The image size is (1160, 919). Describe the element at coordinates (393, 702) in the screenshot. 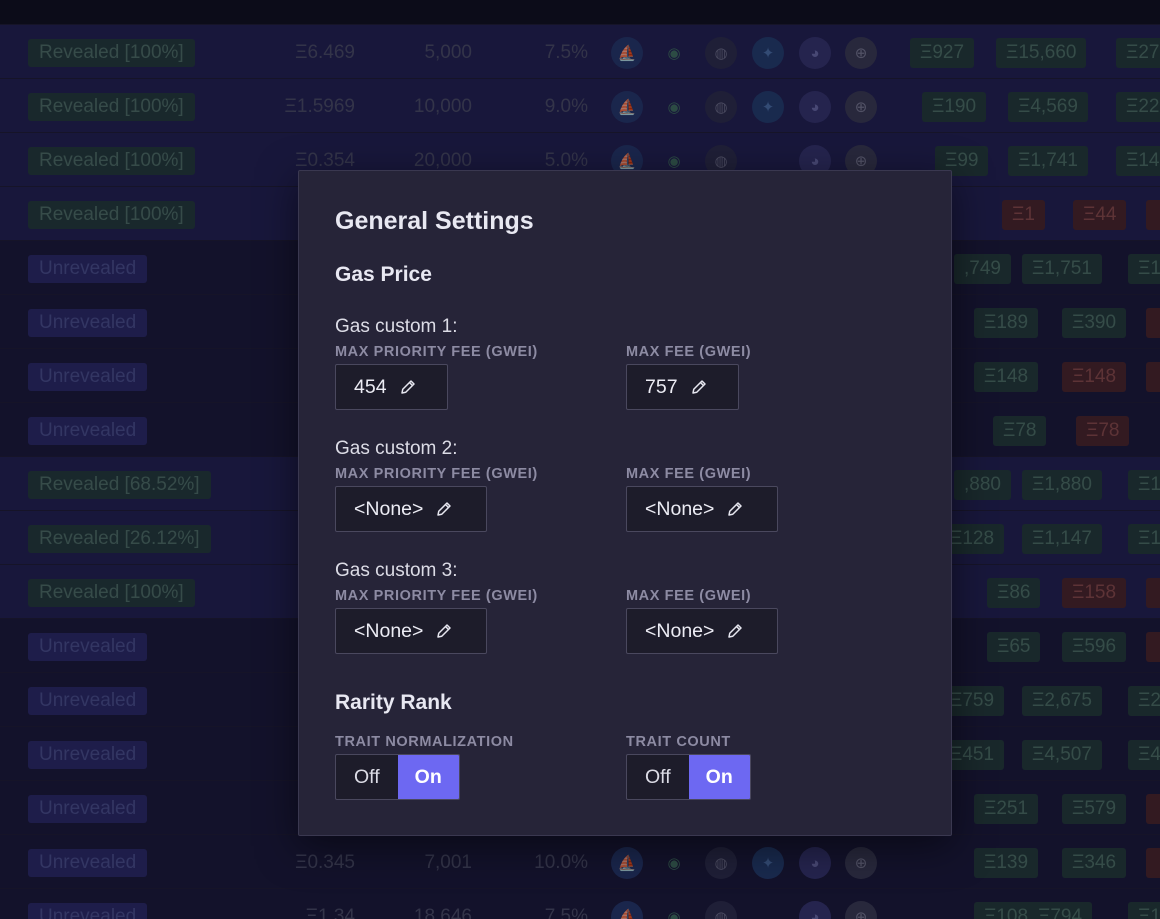

I see `rarity-rank-heading: Rarity Rank` at that location.